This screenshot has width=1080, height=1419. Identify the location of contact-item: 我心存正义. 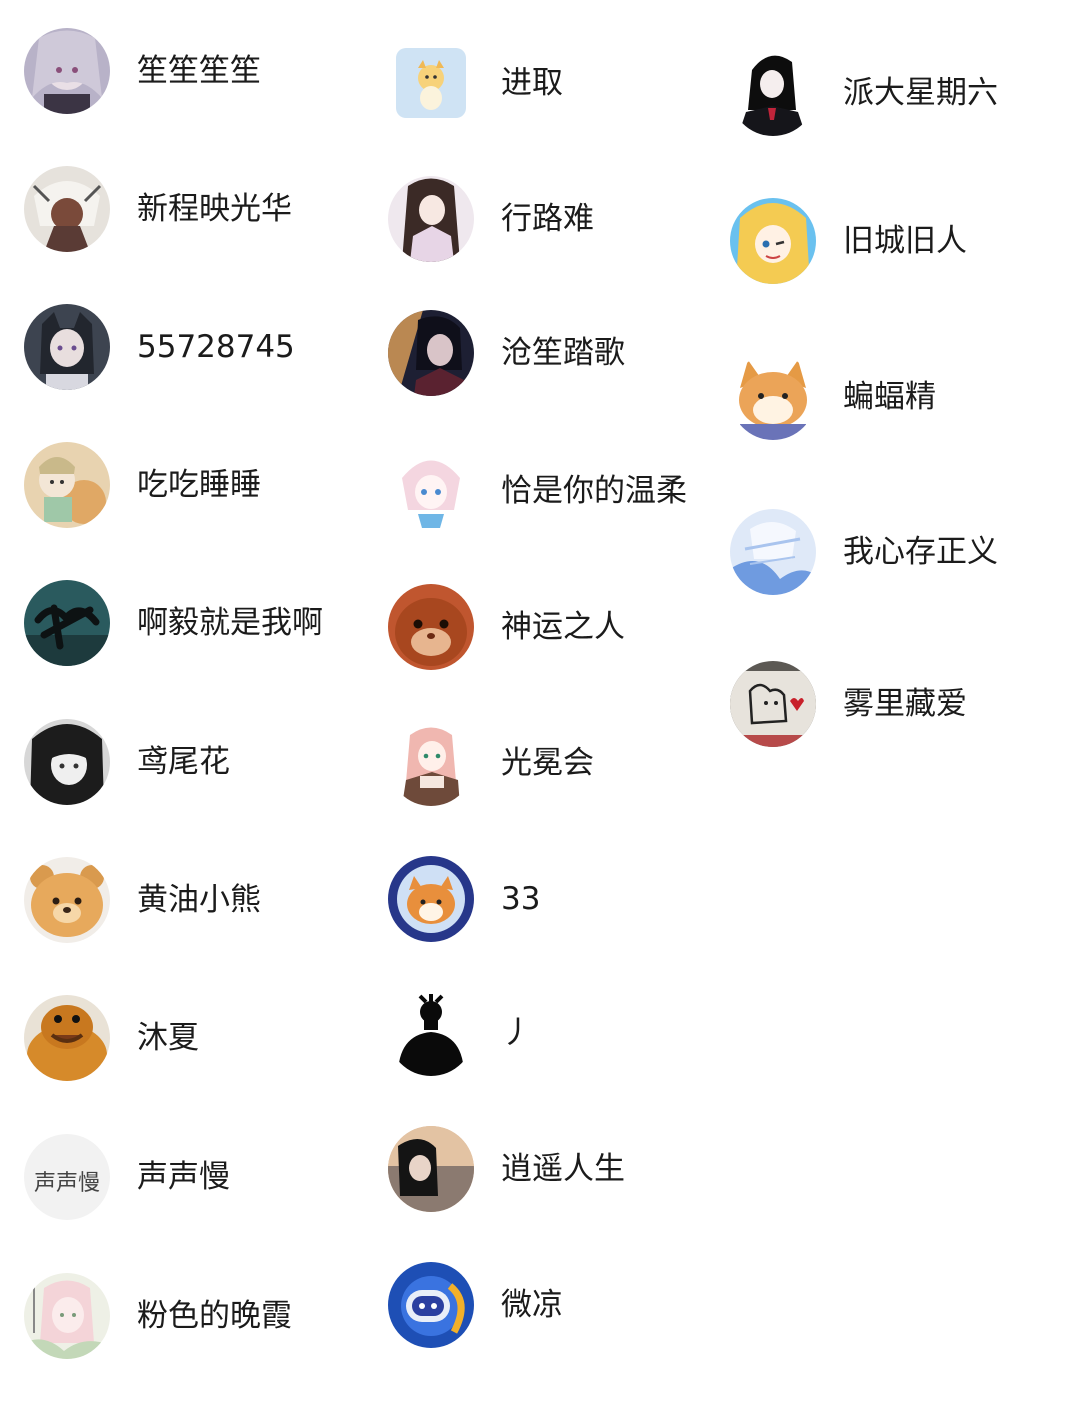
(895, 552).